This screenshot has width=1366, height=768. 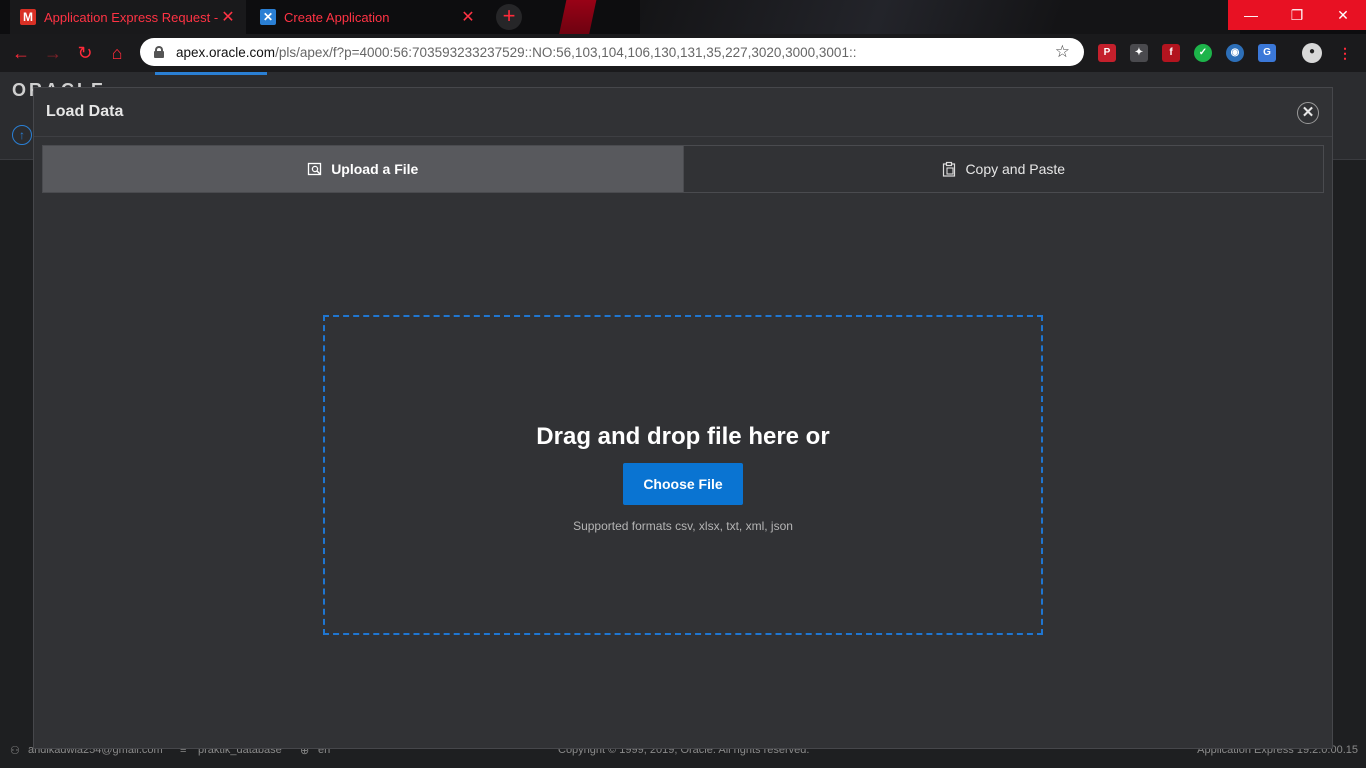 I want to click on load-data-tabs: Upload a File Copy and Paste, so click(x=683, y=169).